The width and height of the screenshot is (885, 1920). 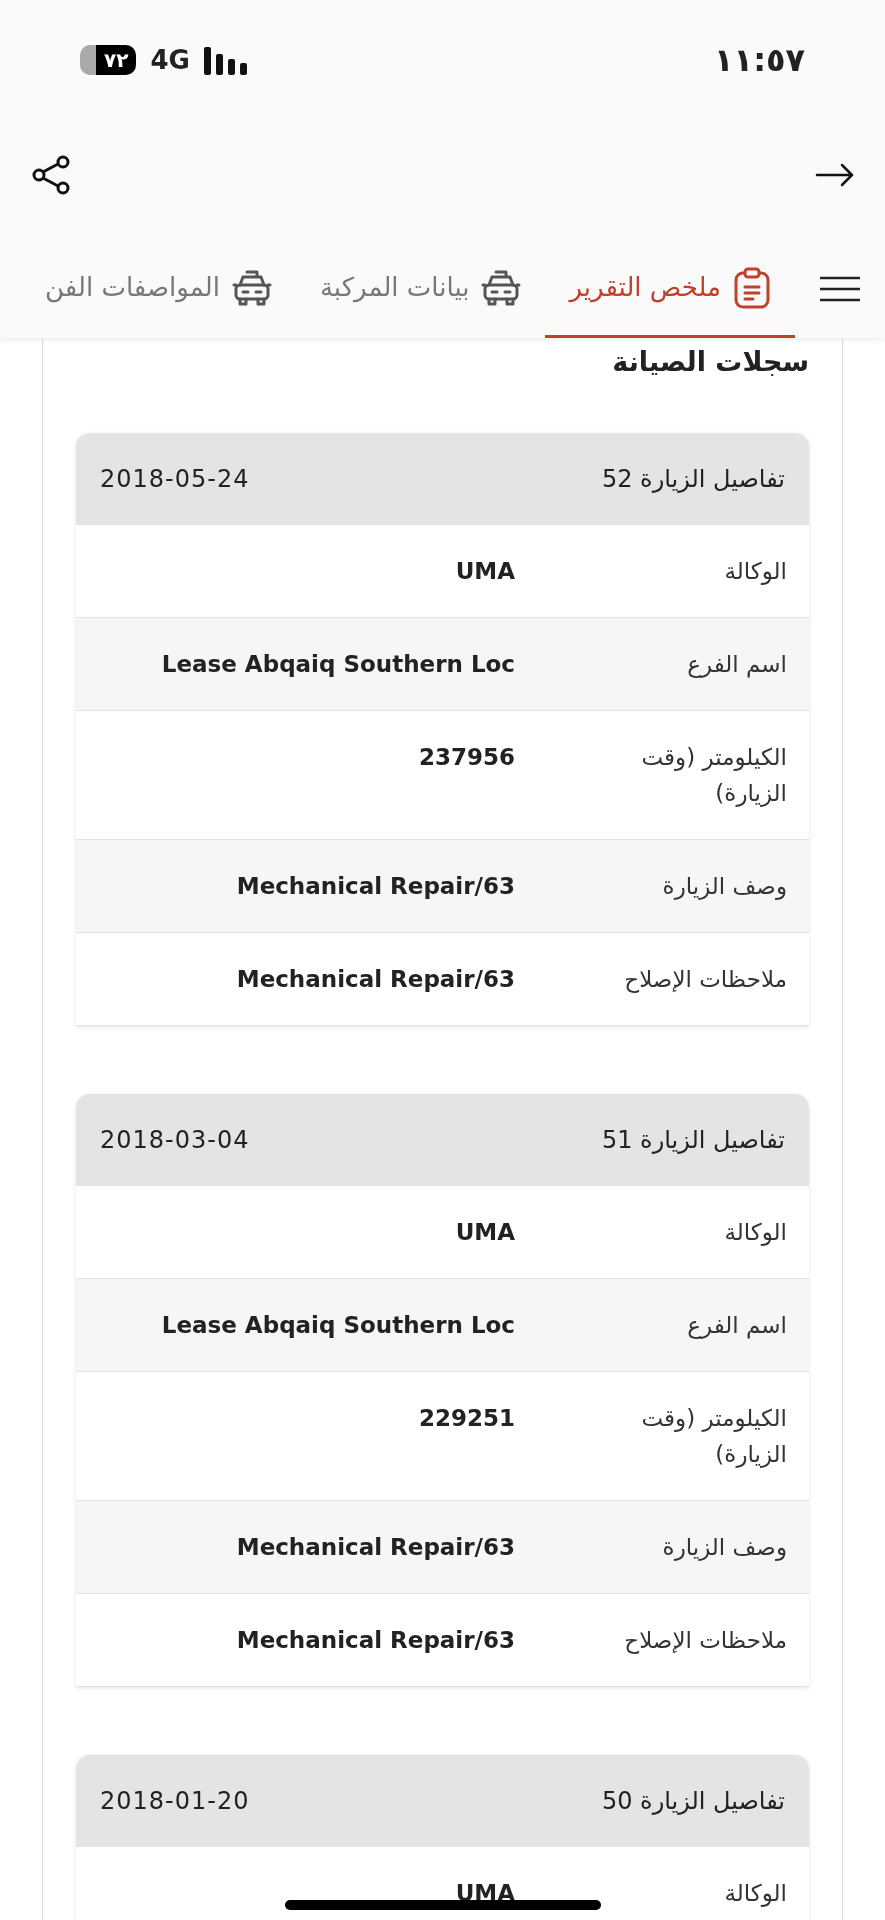 I want to click on arrow-right-icon, so click(x=835, y=175).